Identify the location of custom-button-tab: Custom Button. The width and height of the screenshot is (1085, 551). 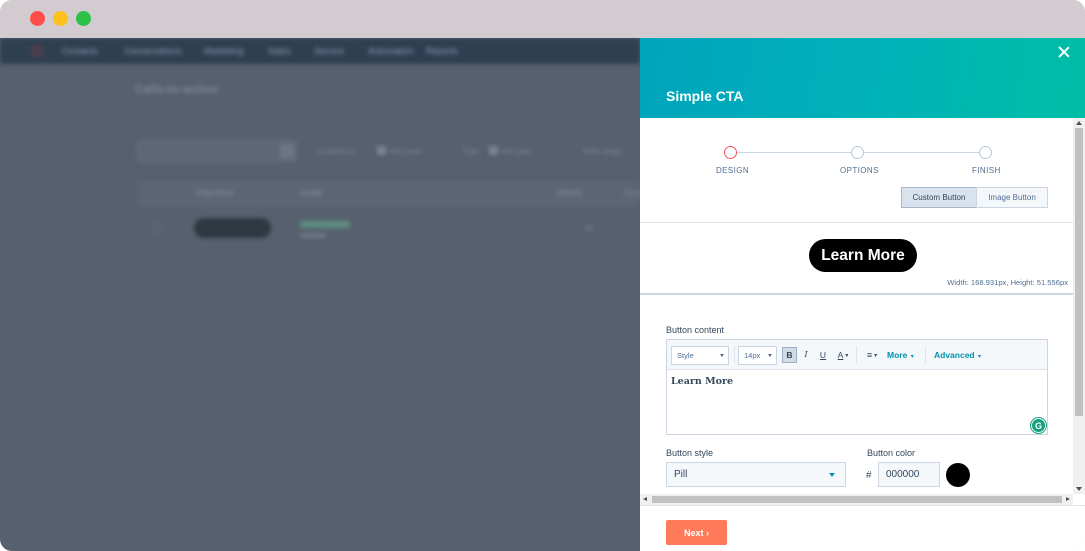
(939, 197).